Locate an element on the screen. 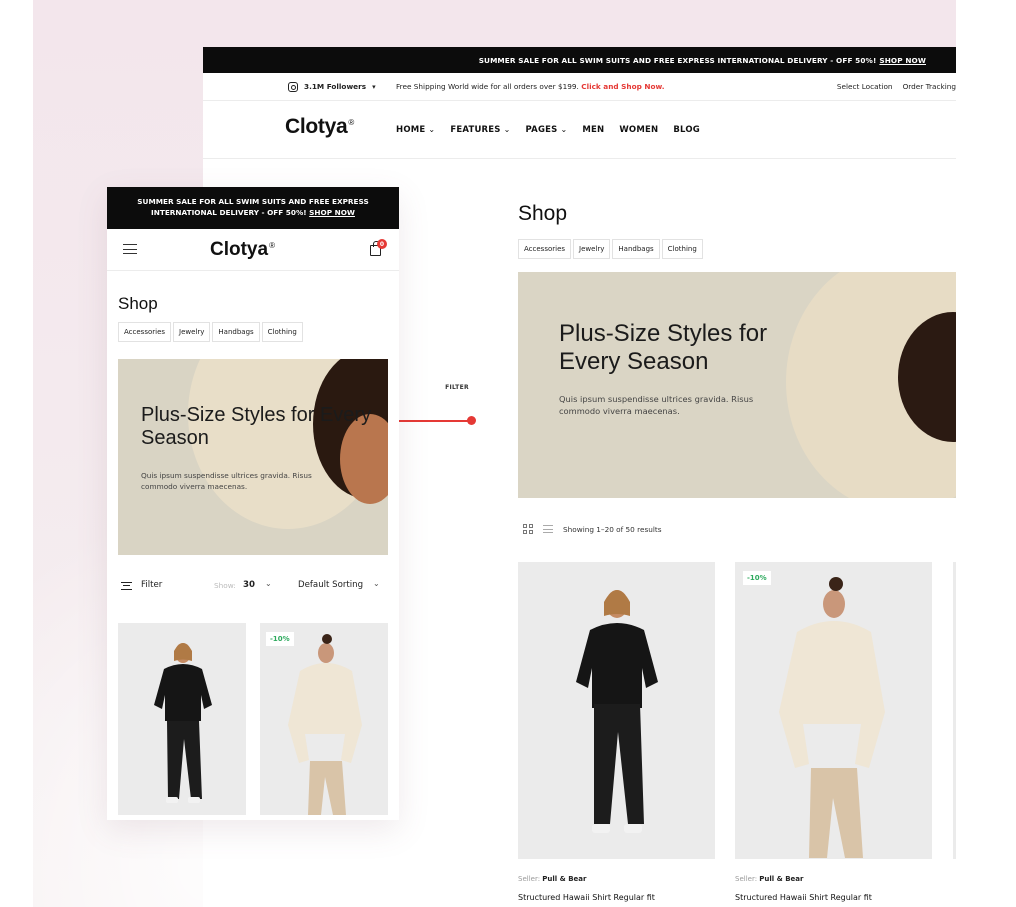 The width and height of the screenshot is (1016, 907). product-image is located at coordinates (616, 710).